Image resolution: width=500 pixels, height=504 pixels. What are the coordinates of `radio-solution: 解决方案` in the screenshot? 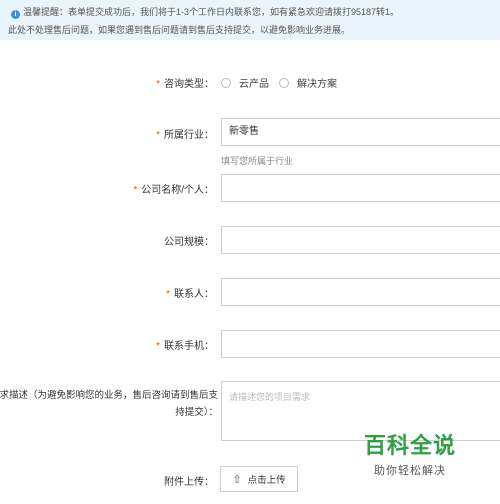 It's located at (308, 82).